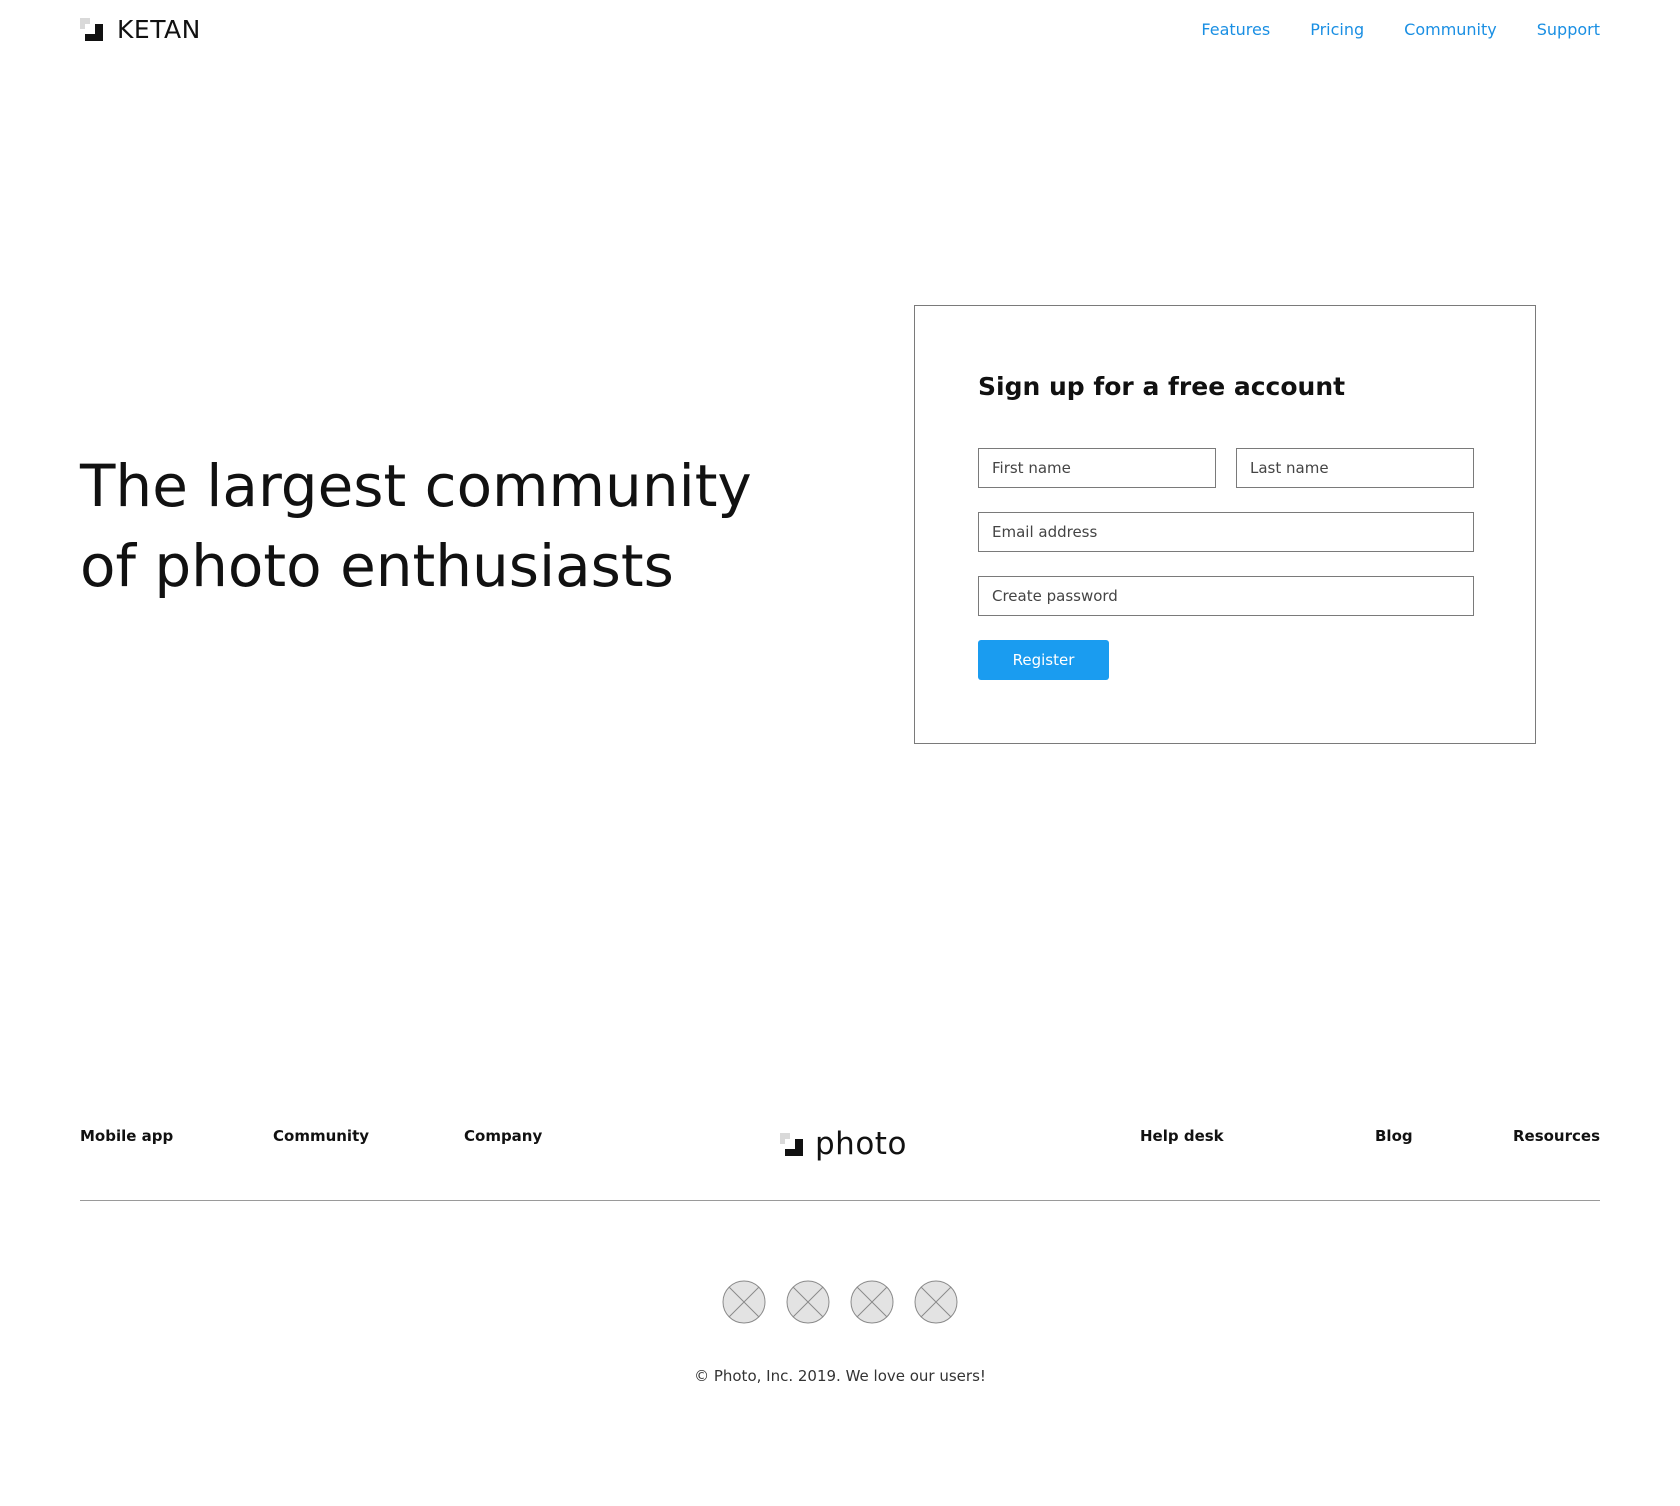 The width and height of the screenshot is (1680, 1506). What do you see at coordinates (1043, 660) in the screenshot?
I see `register-button: Register` at bounding box center [1043, 660].